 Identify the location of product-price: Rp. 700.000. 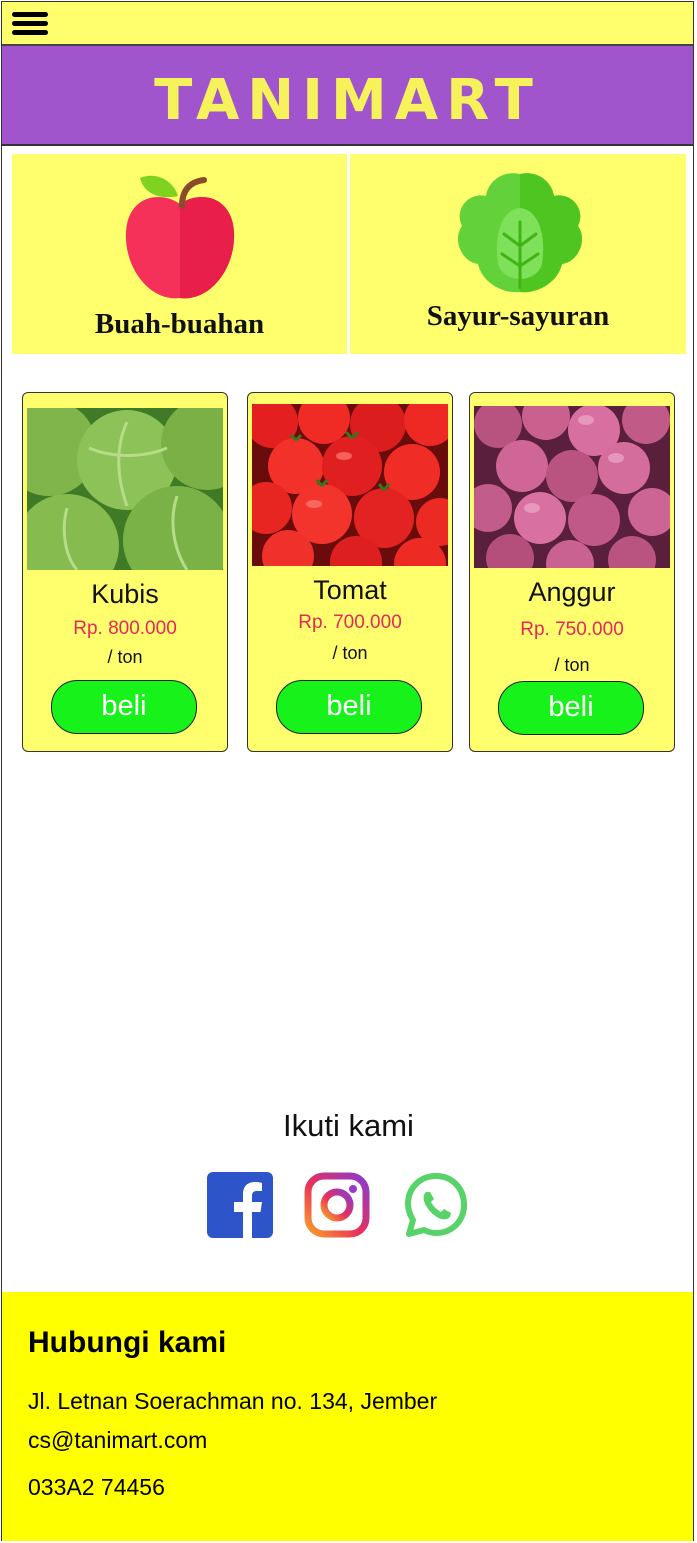
(350, 622).